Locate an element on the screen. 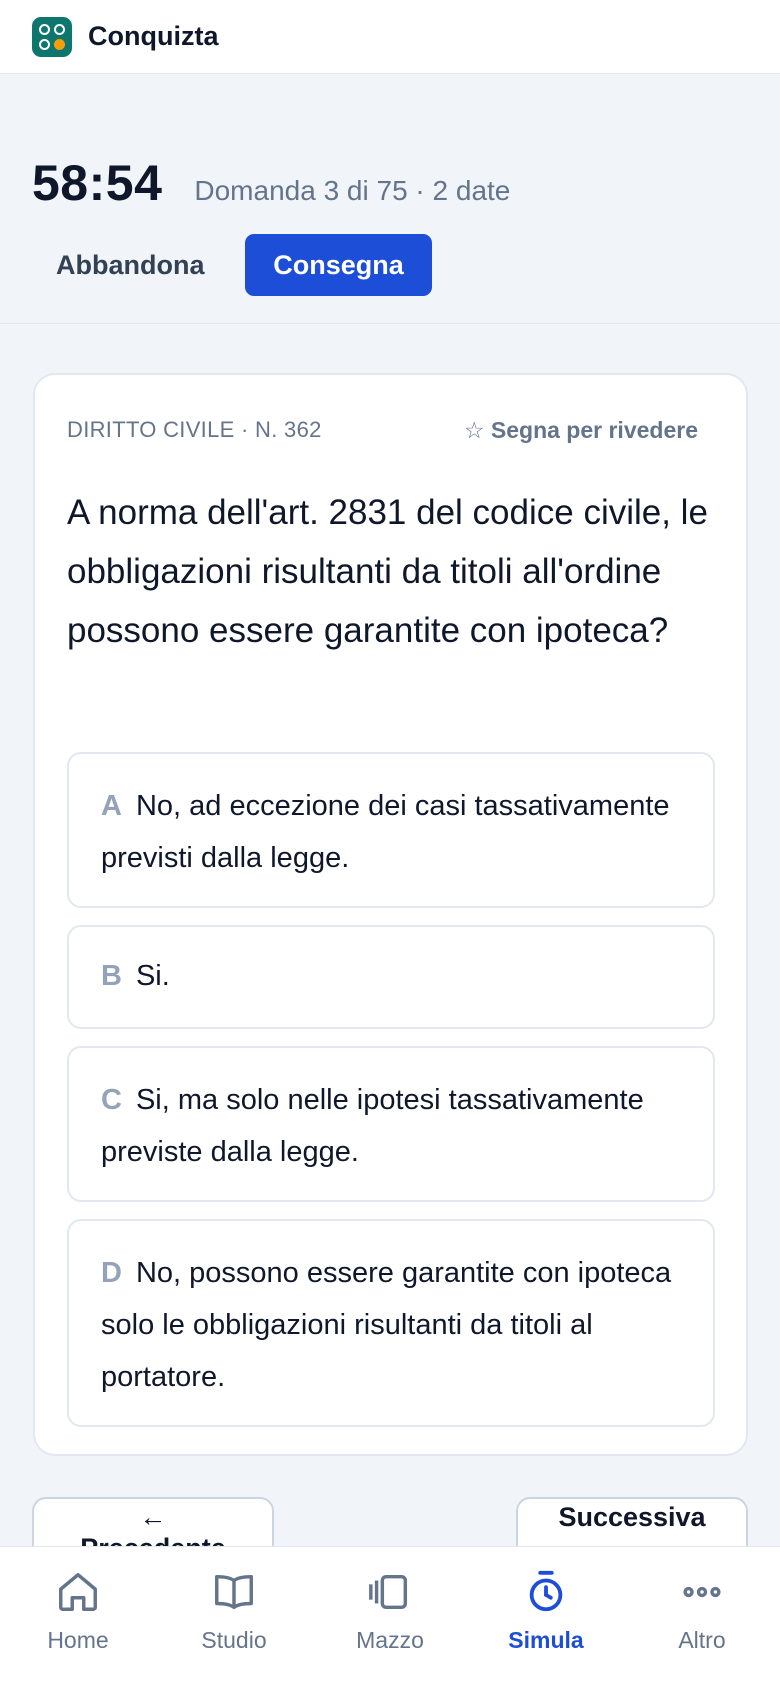 This screenshot has width=780, height=1688. mark-for-review-button: ☆ Segna per rivedere is located at coordinates (581, 430).